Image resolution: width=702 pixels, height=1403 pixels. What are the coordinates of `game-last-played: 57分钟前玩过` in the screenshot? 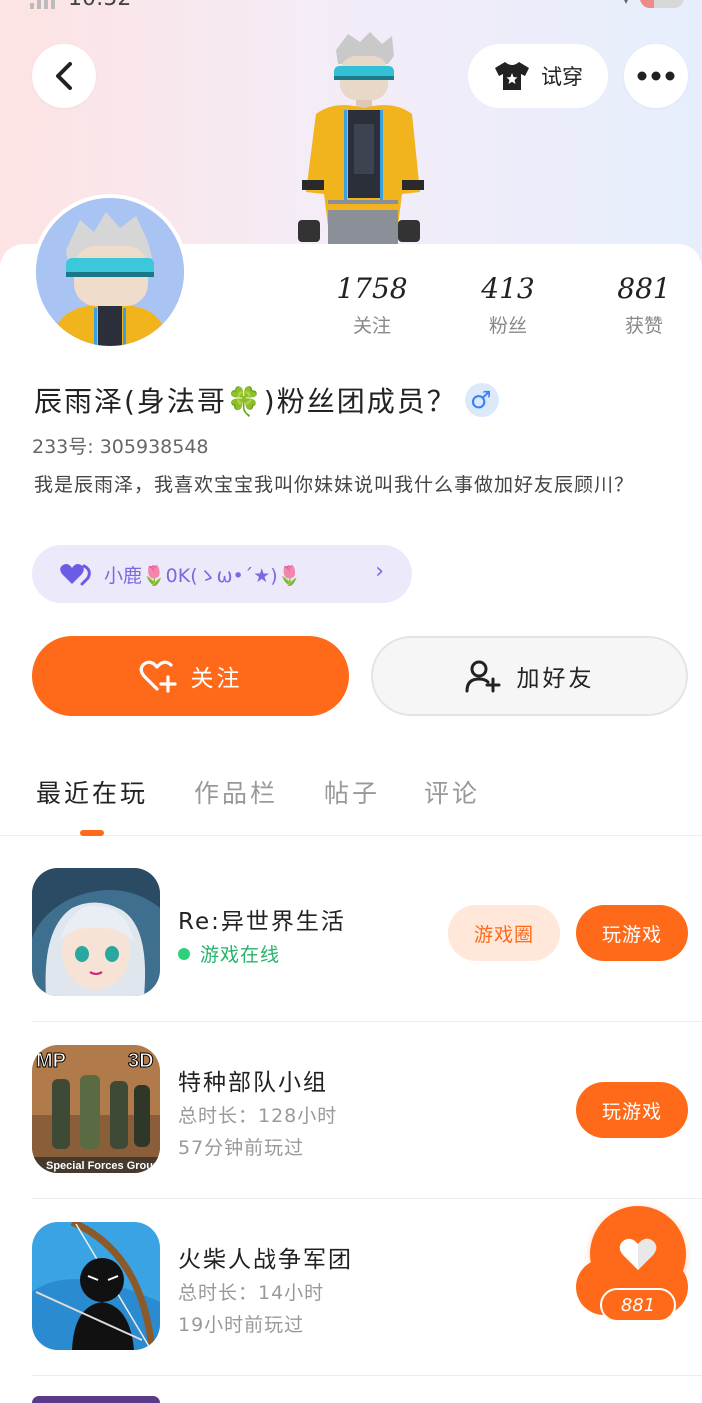 It's located at (241, 1148).